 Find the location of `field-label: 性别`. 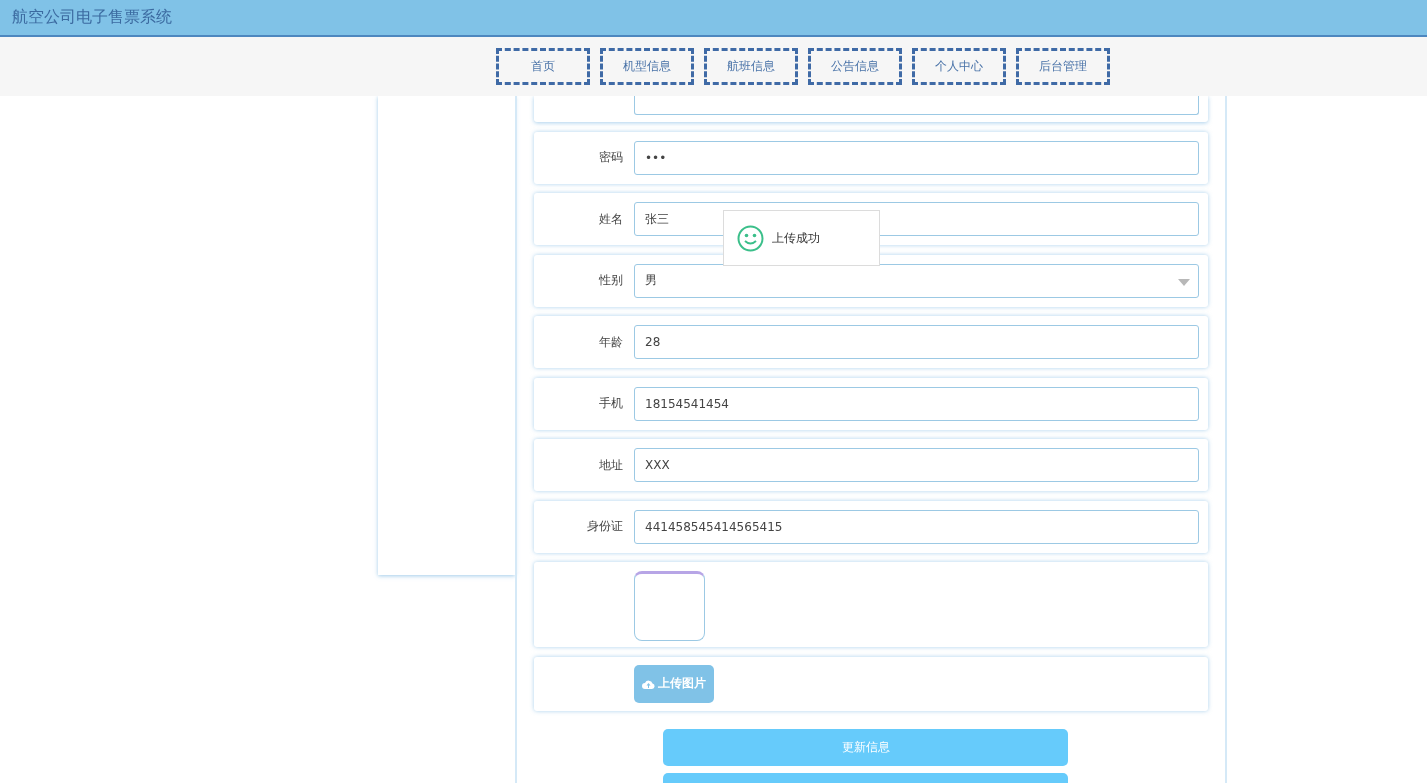

field-label: 性别 is located at coordinates (610, 280).